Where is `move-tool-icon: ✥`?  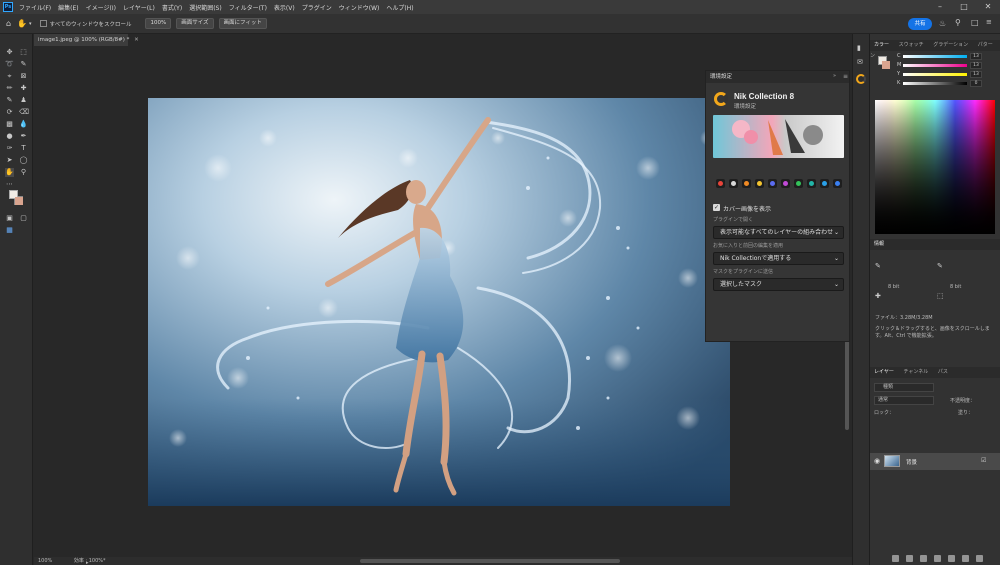 move-tool-icon: ✥ is located at coordinates (9, 52).